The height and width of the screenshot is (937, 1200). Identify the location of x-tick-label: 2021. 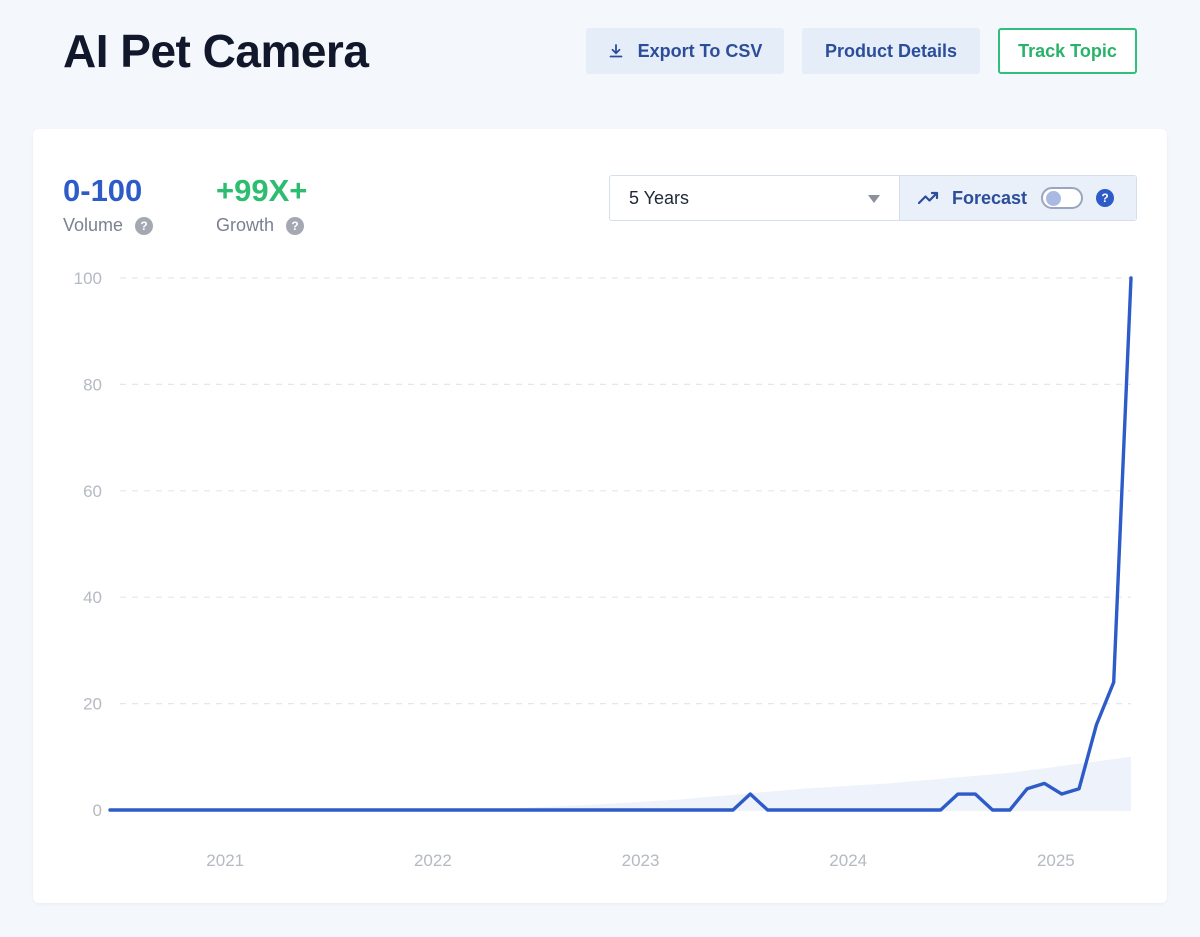
(225, 860).